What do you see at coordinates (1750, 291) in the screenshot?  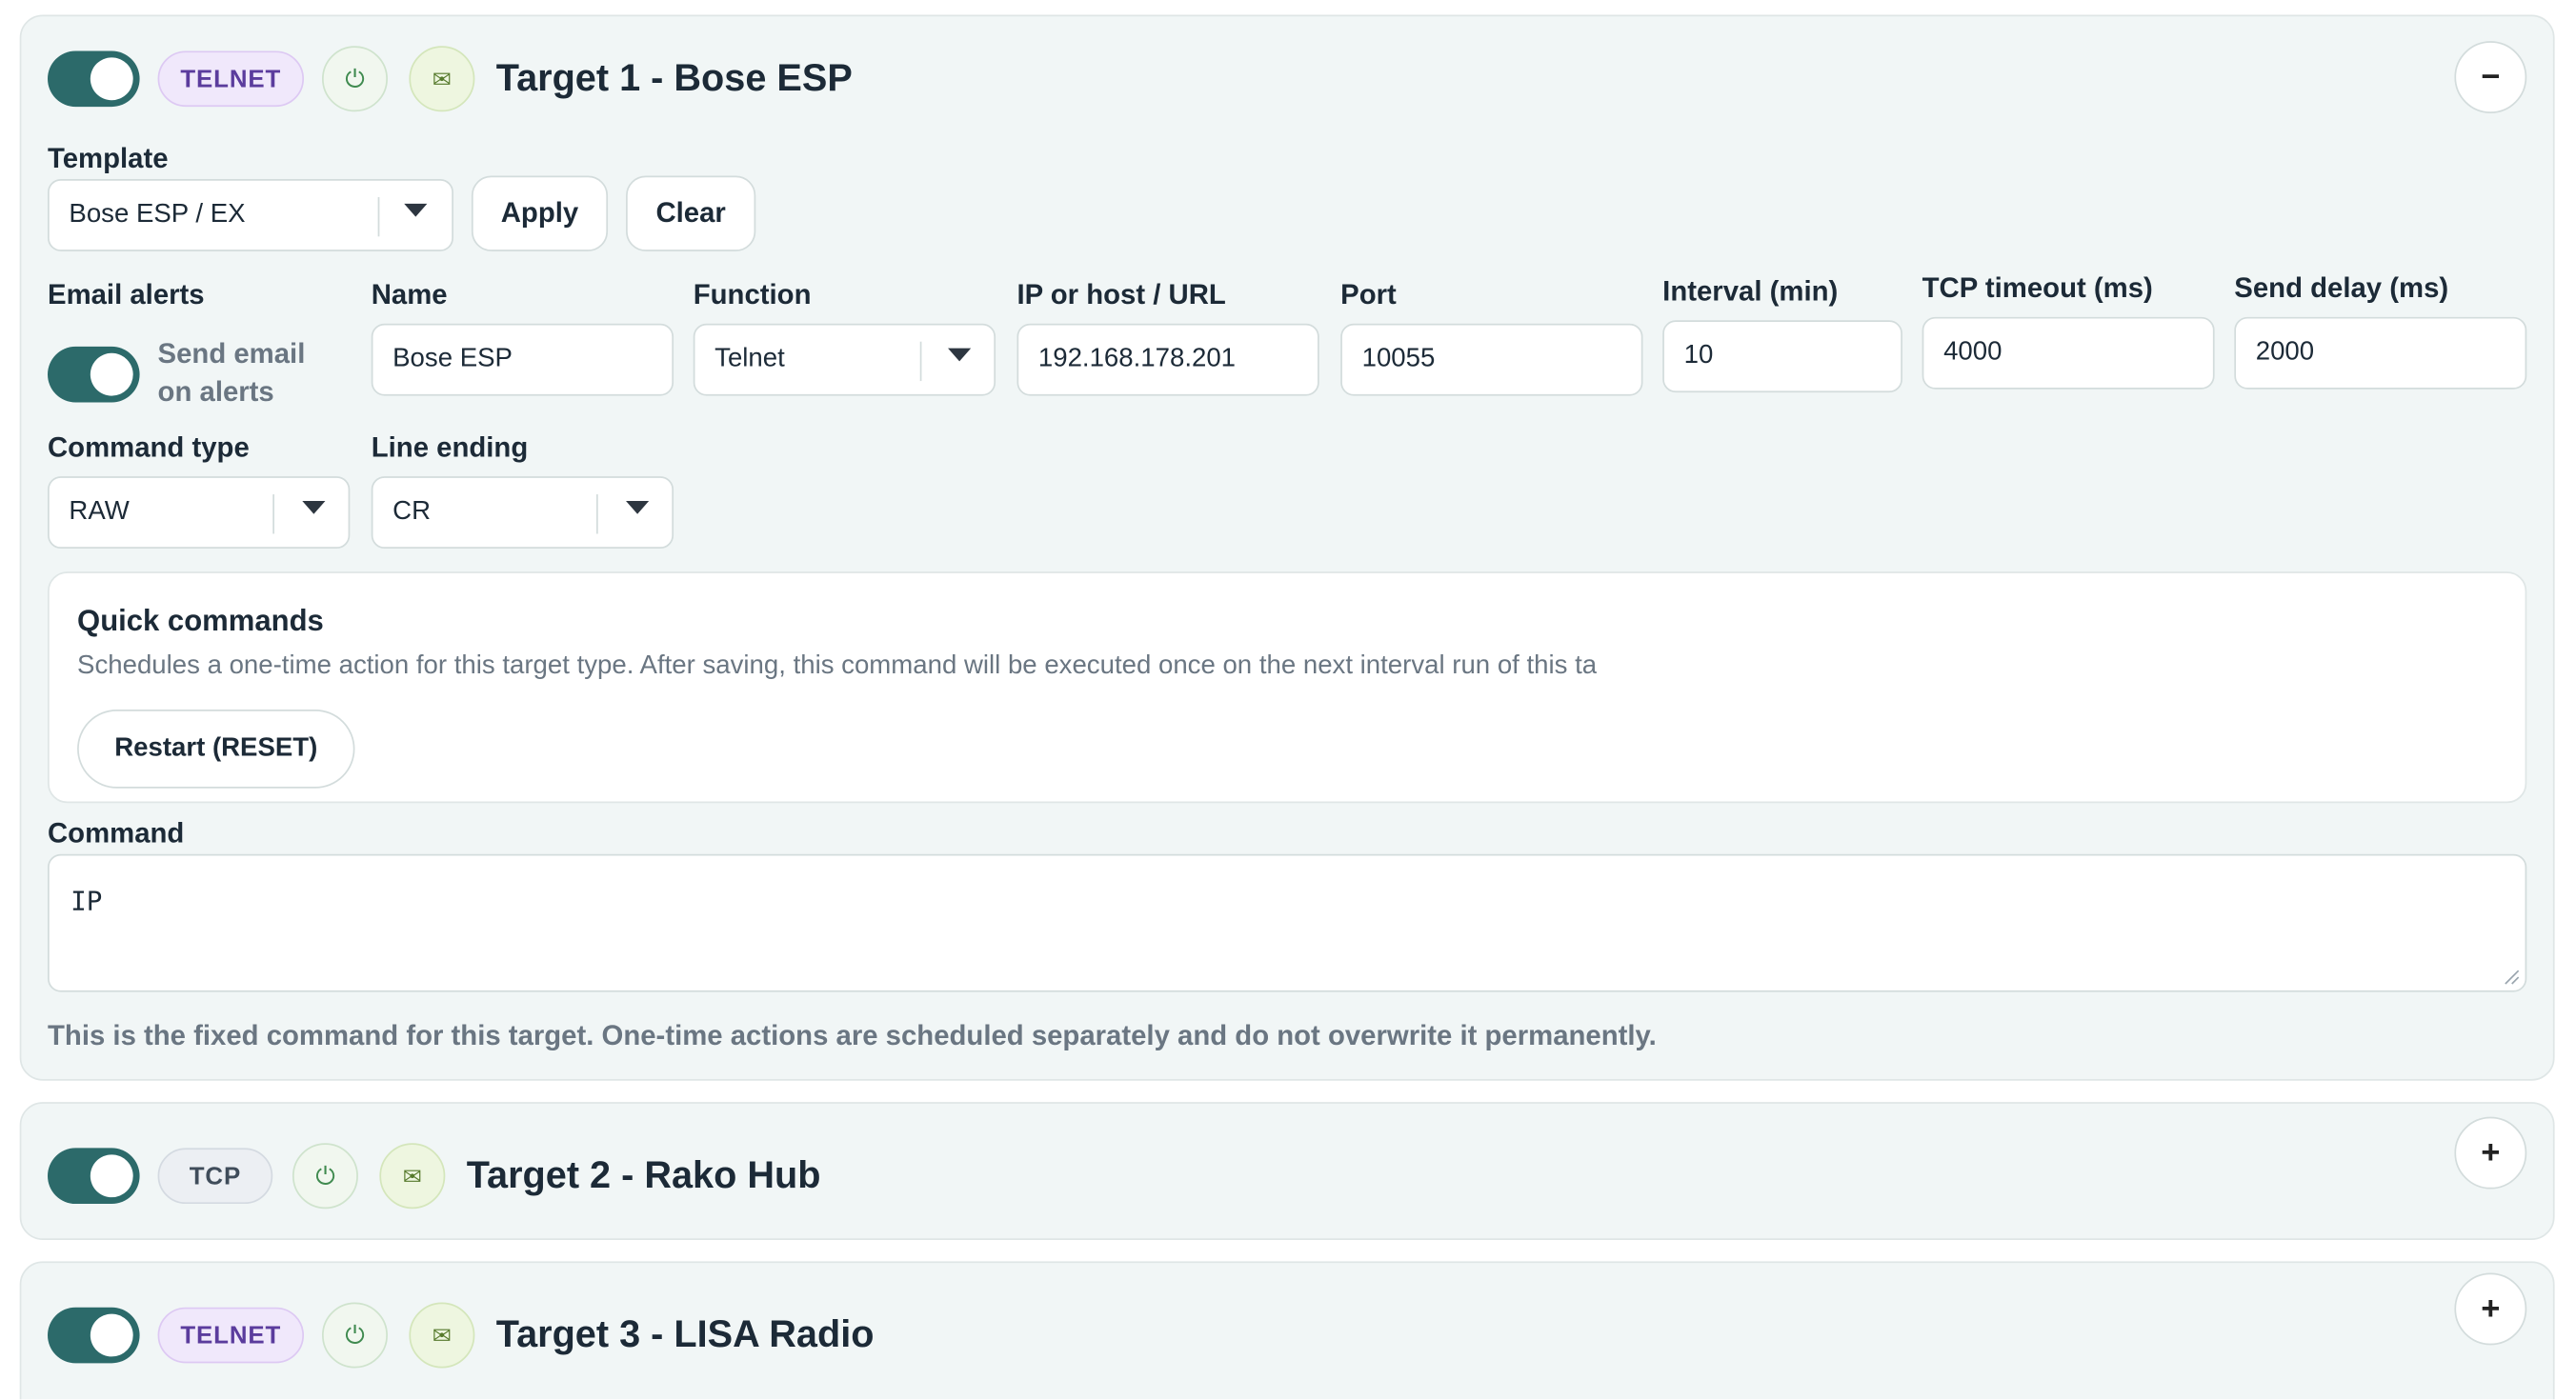 I see `interval-label: Interval (min)` at bounding box center [1750, 291].